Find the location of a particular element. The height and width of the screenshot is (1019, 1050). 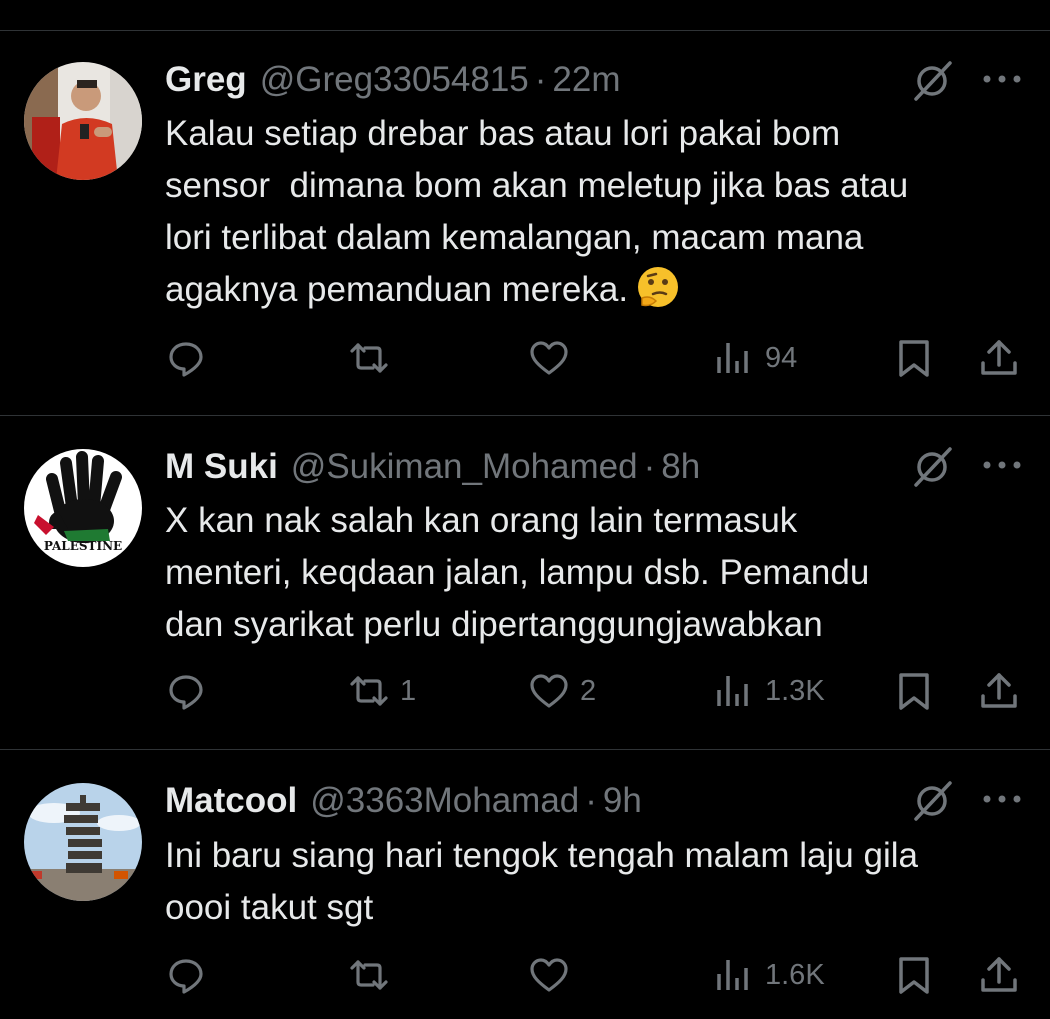

top-divider is located at coordinates (525, 30).